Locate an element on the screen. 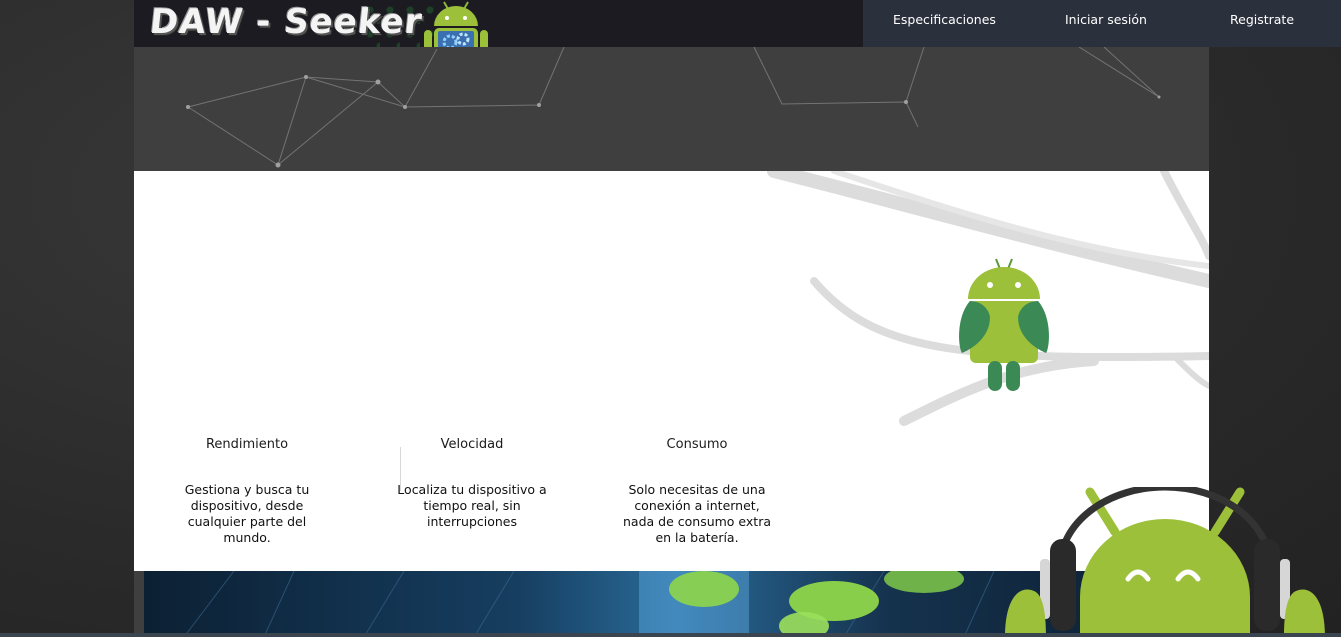 The height and width of the screenshot is (637, 1341). android-headphones-icon is located at coordinates (1165, 562).